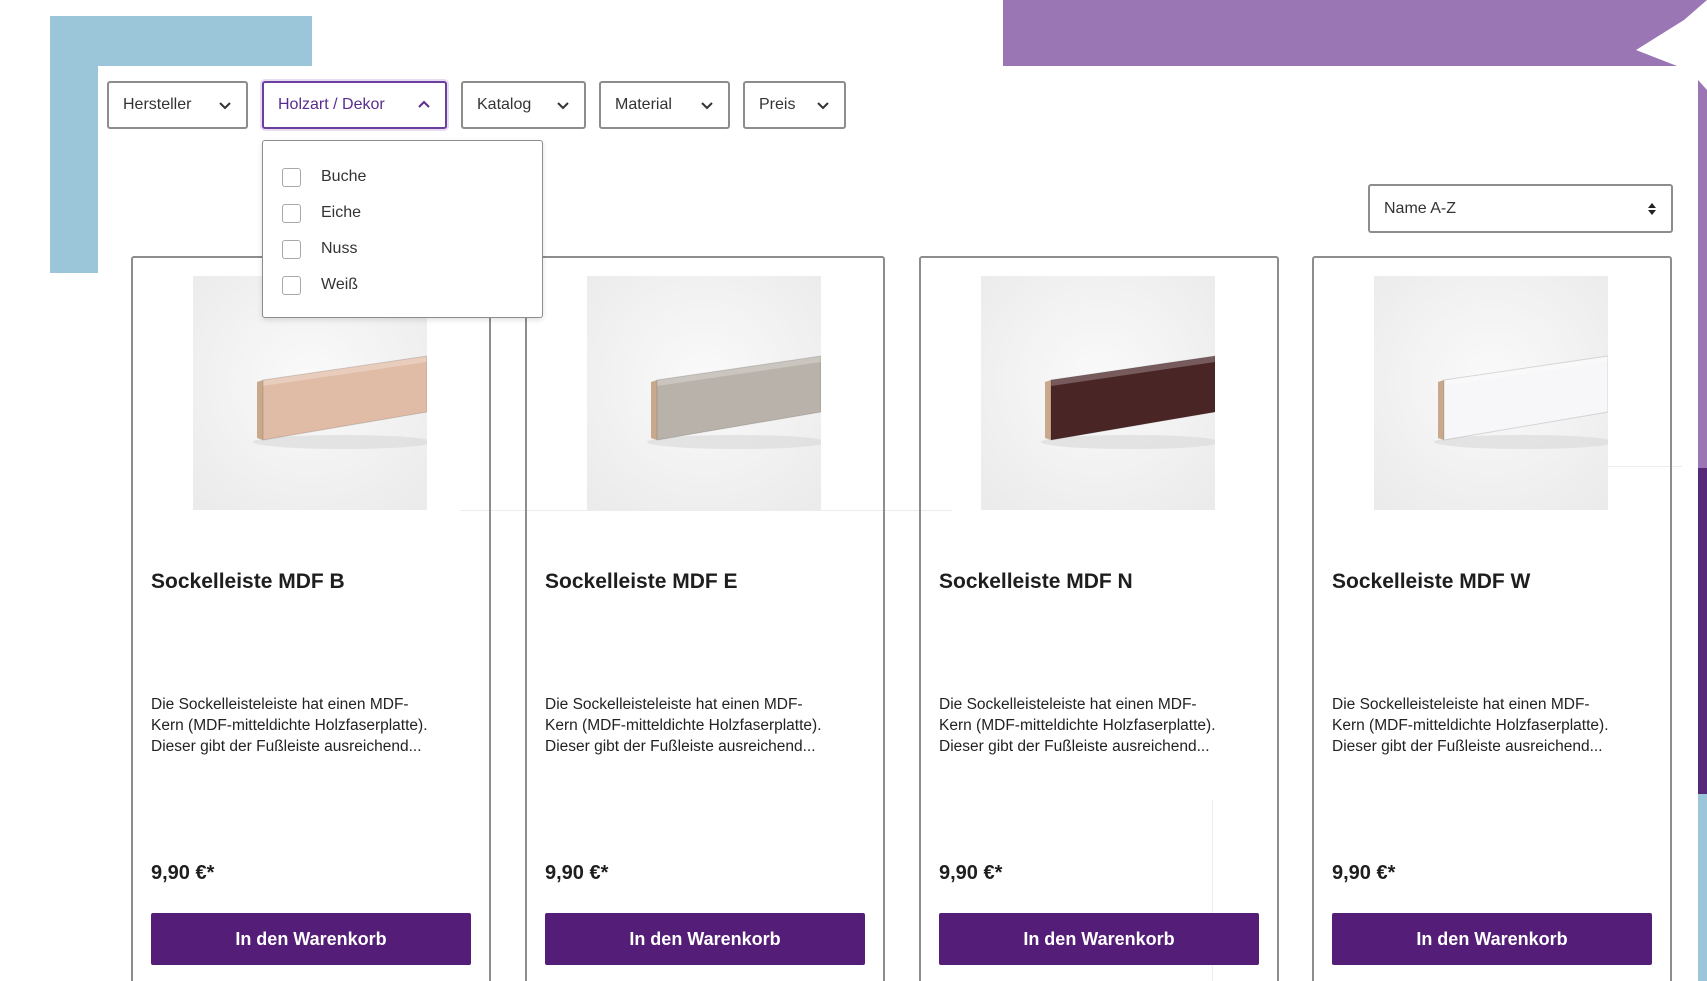 The width and height of the screenshot is (1707, 981). What do you see at coordinates (641, 582) in the screenshot?
I see `product-title: Sockelleiste MDF E` at bounding box center [641, 582].